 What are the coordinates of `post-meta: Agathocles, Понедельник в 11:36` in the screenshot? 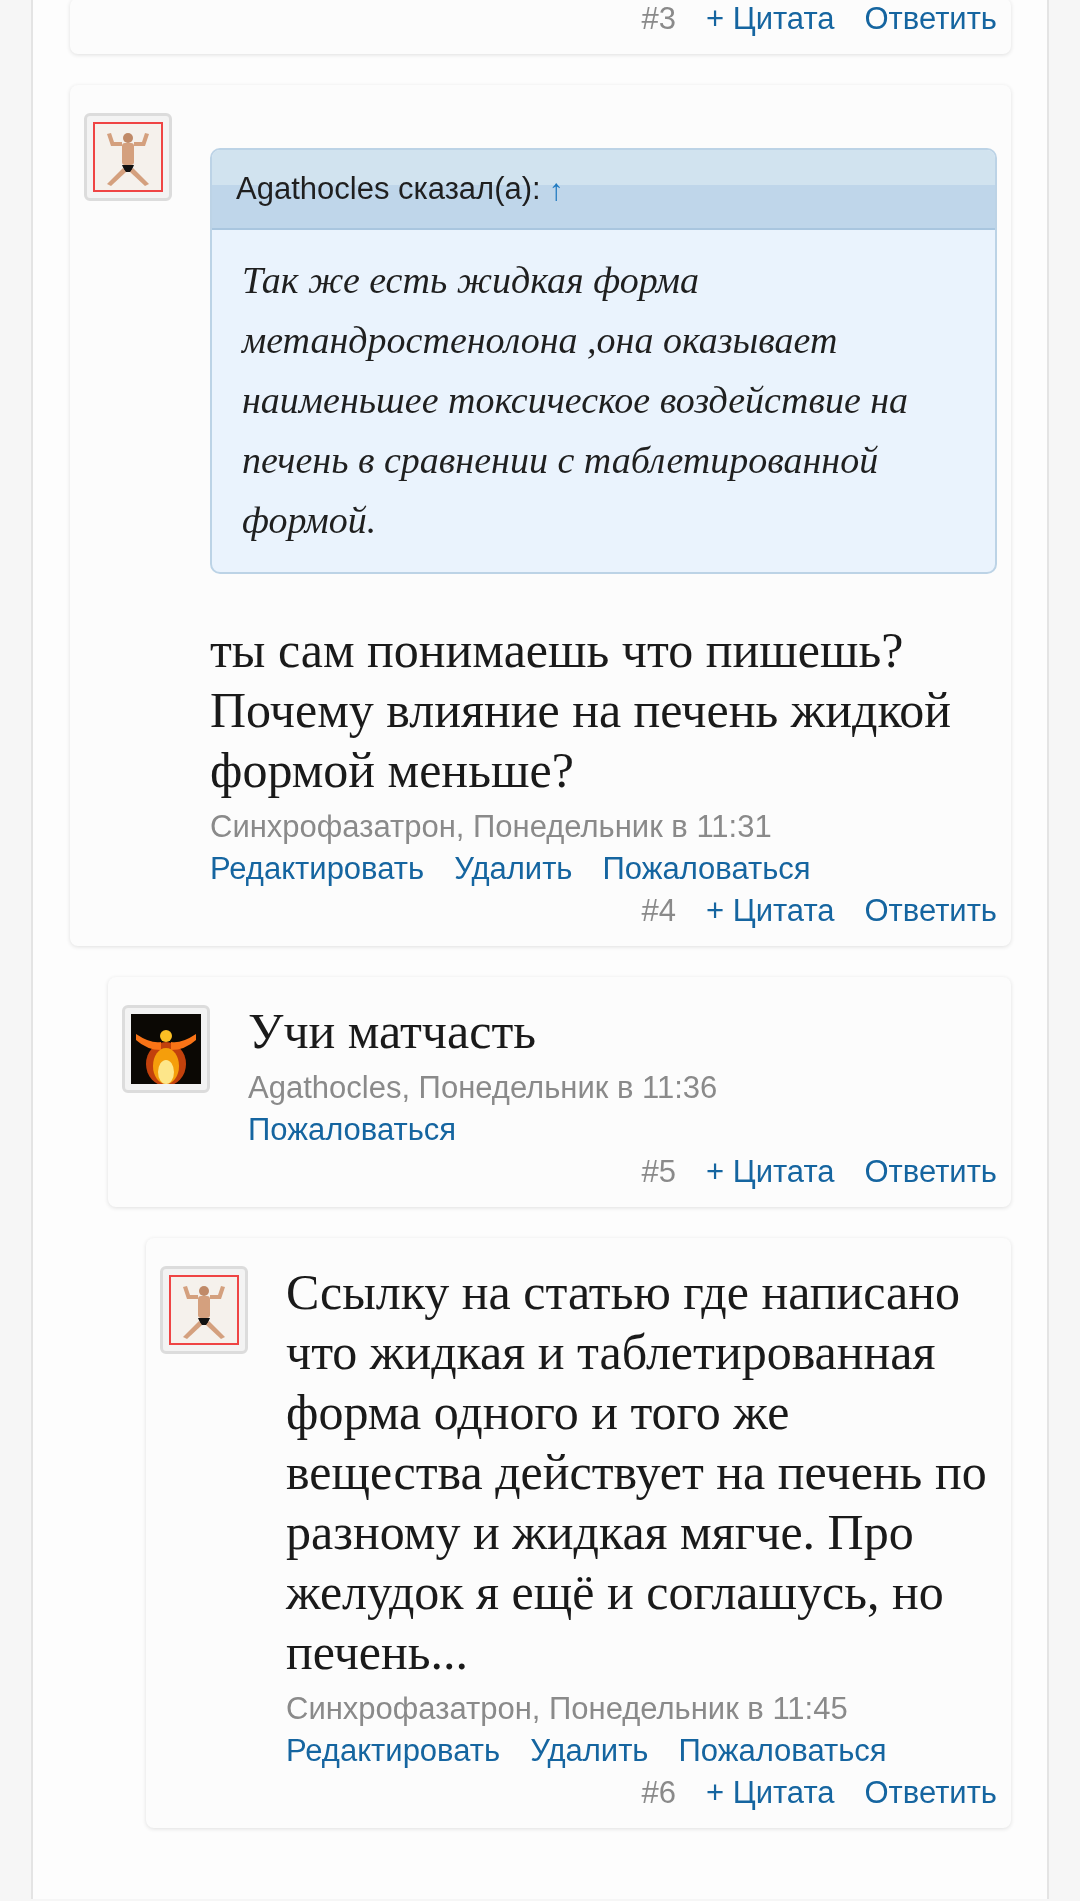 It's located at (483, 1088).